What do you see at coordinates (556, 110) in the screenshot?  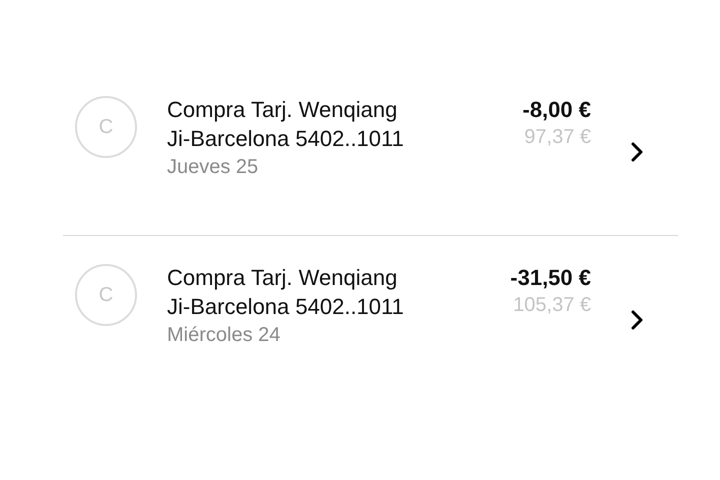 I see `transaction-amount: -8,00 €` at bounding box center [556, 110].